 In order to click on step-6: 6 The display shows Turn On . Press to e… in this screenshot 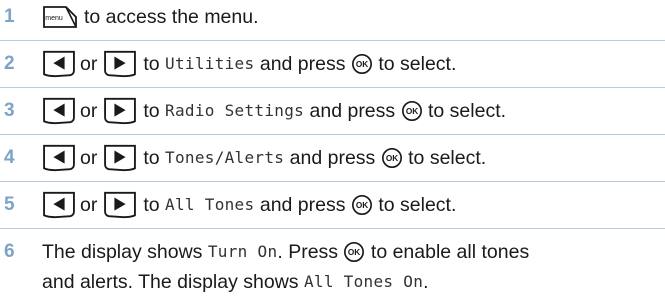, I will do `click(332, 252)`.